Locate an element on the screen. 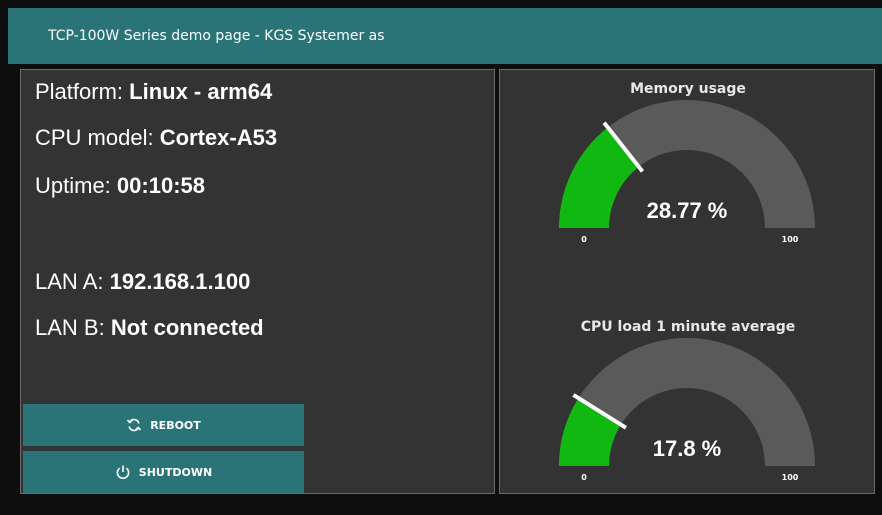 This screenshot has width=882, height=515. lan-a-value: 192.168.1.100 is located at coordinates (180, 281).